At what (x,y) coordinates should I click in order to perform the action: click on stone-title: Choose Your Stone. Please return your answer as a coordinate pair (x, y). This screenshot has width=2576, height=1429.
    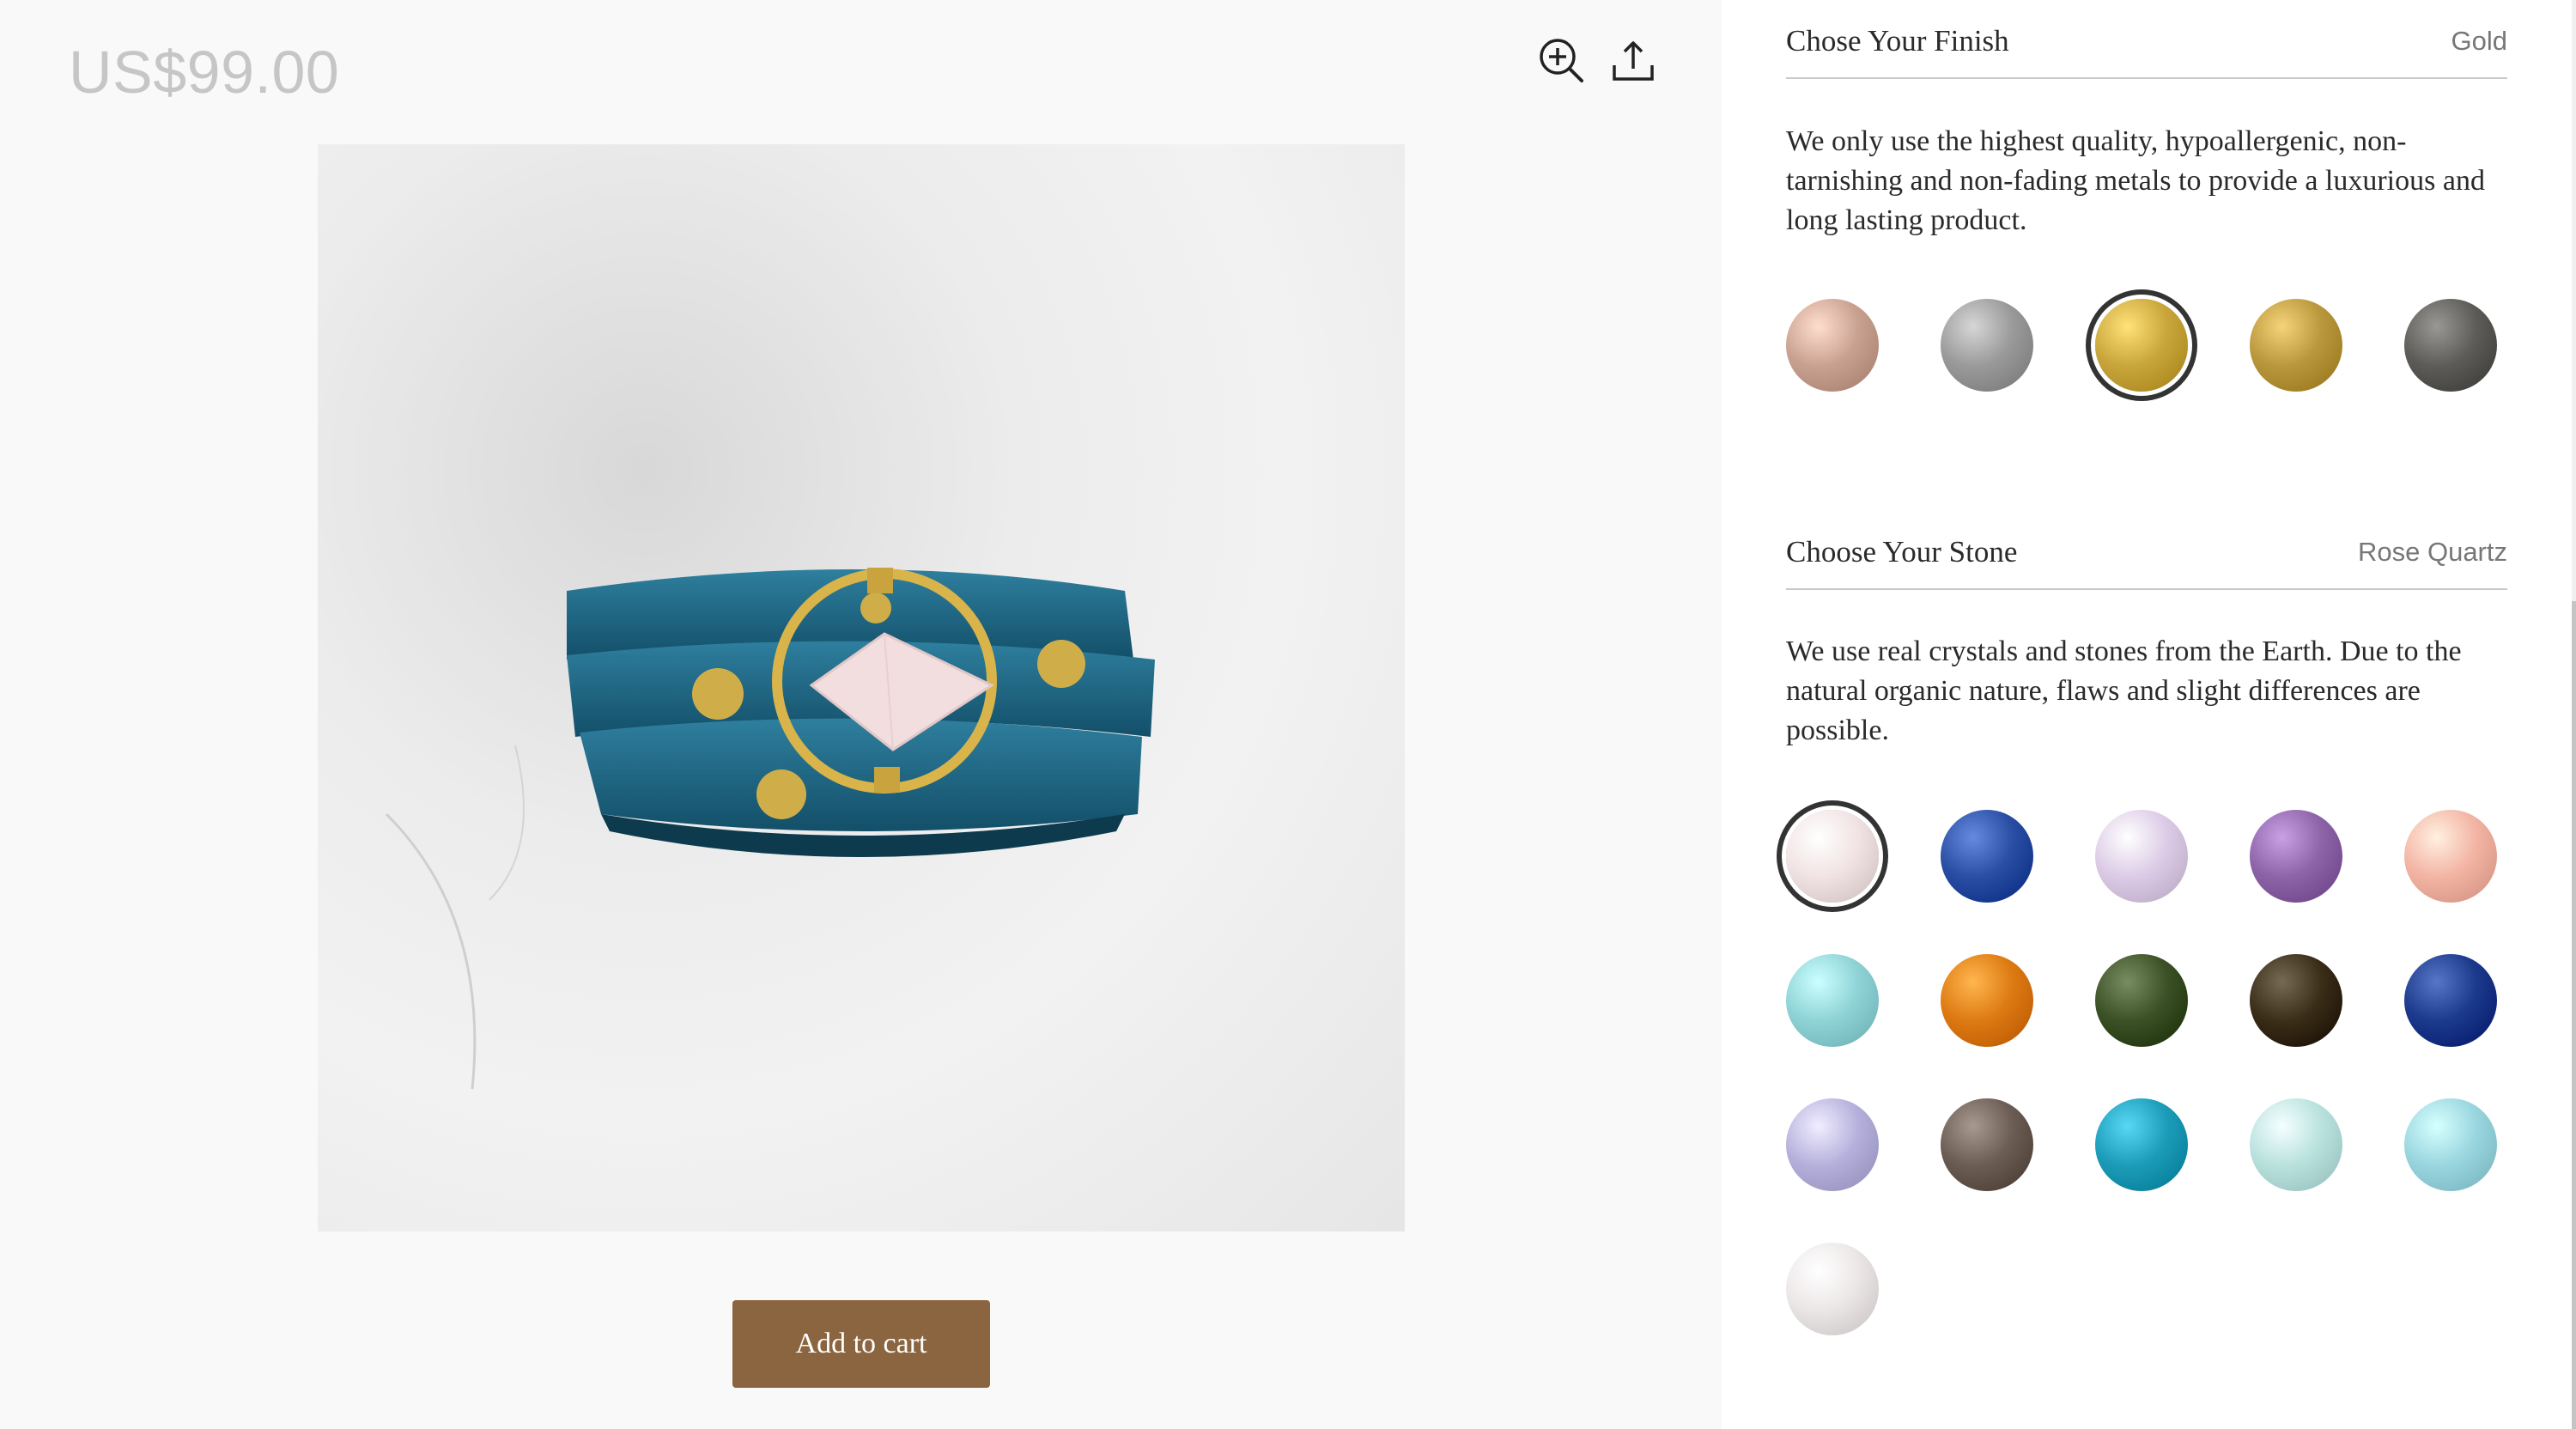
    Looking at the image, I should click on (1902, 552).